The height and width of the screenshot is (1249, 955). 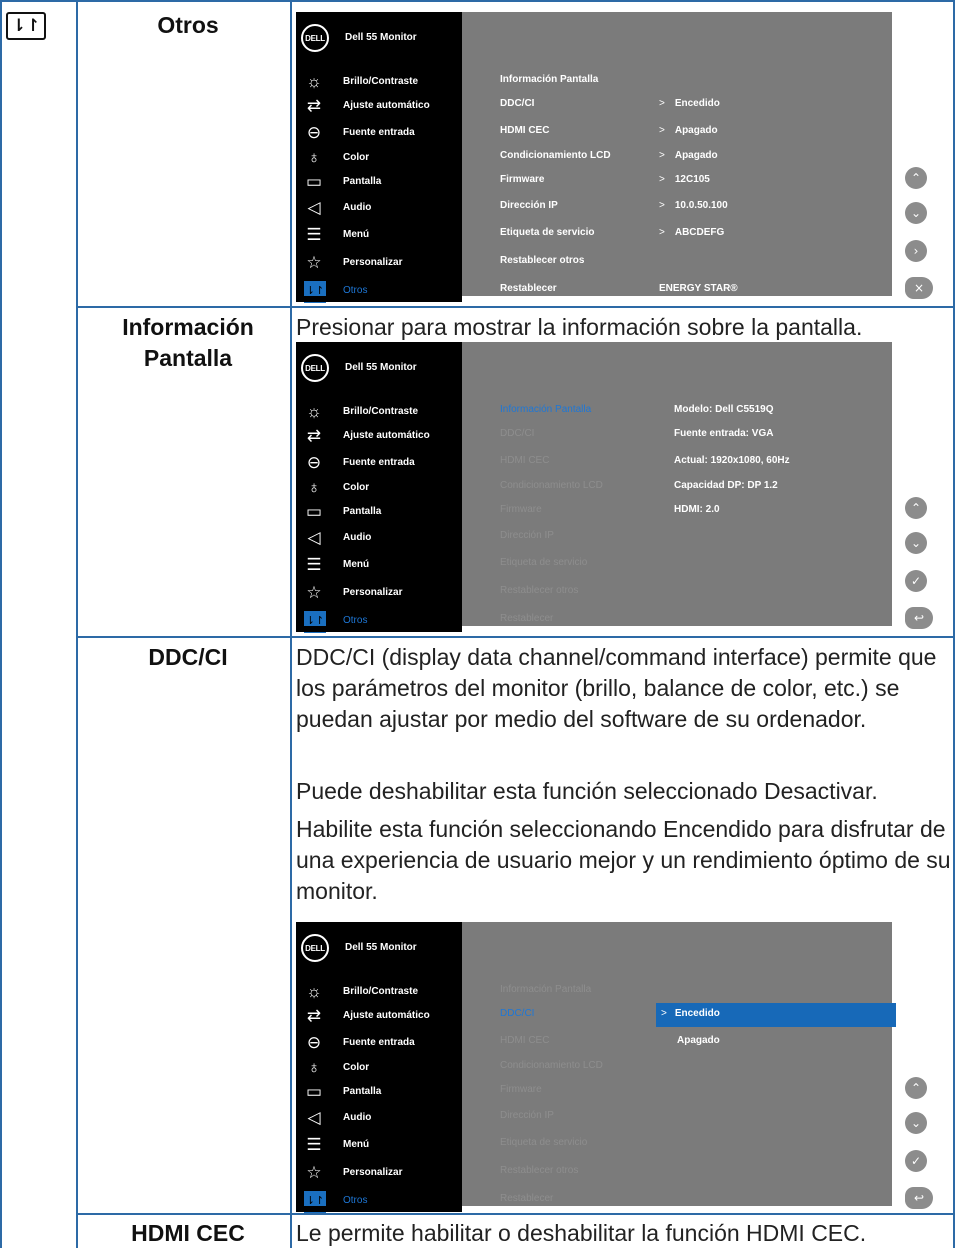 What do you see at coordinates (379, 299) in the screenshot?
I see `osd-menu-bottom-bar` at bounding box center [379, 299].